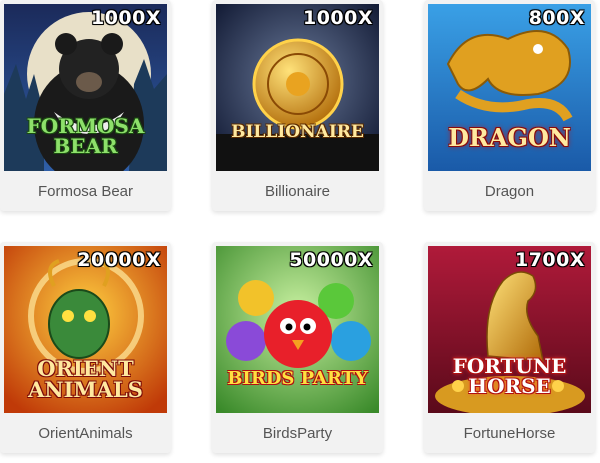  I want to click on game-thumbnail: 1000X BILLIONAIRE, so click(297, 87).